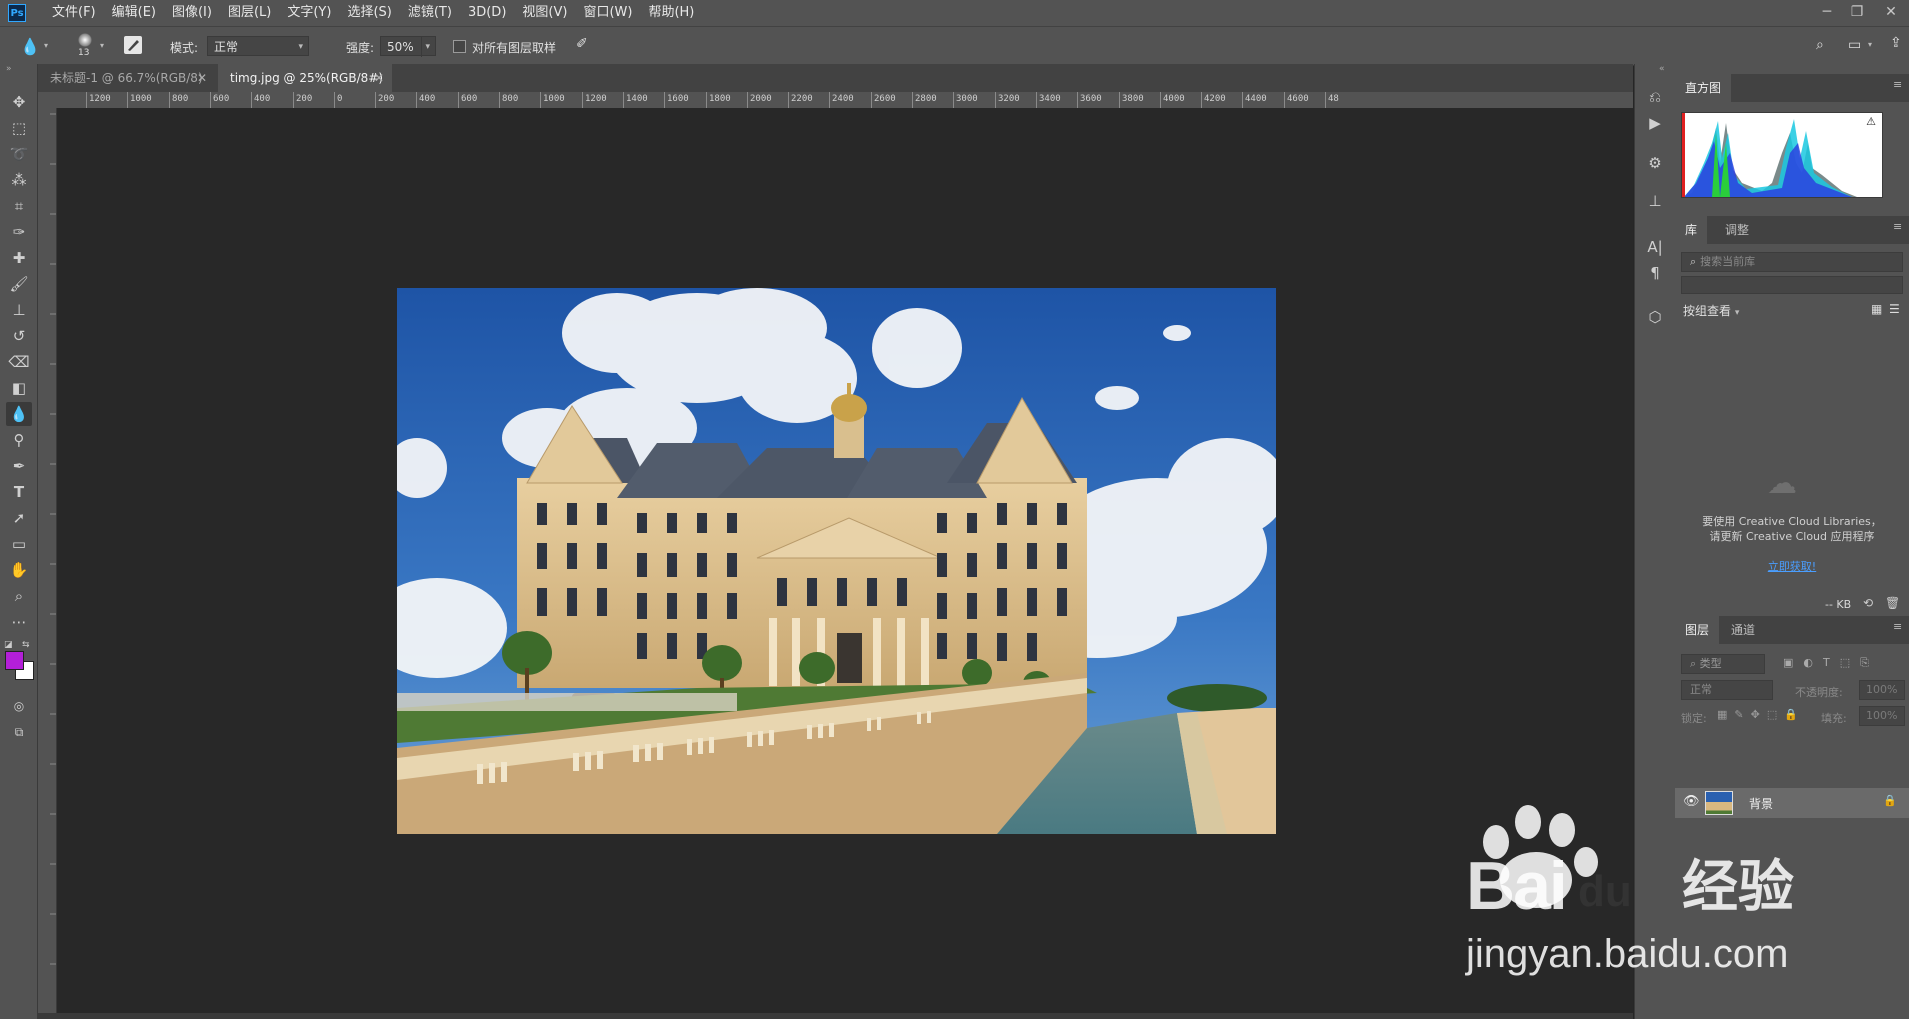  I want to click on search-icon: ⌕, so click(1820, 45).